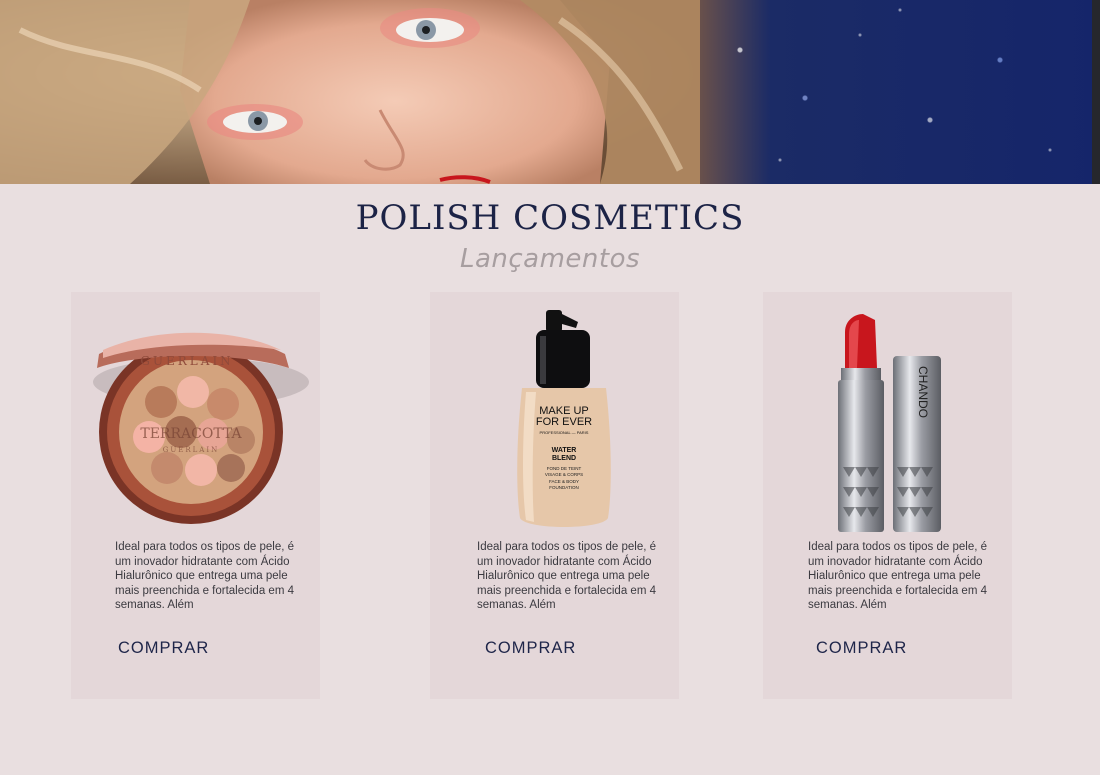 This screenshot has width=1100, height=775. I want to click on foundation-name-line1: WATER, so click(564, 450).